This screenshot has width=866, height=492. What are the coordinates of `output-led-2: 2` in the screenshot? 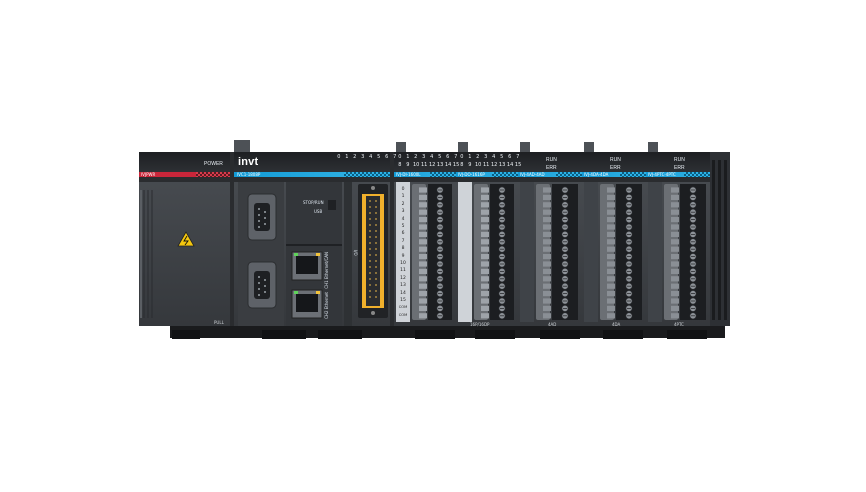 It's located at (478, 157).